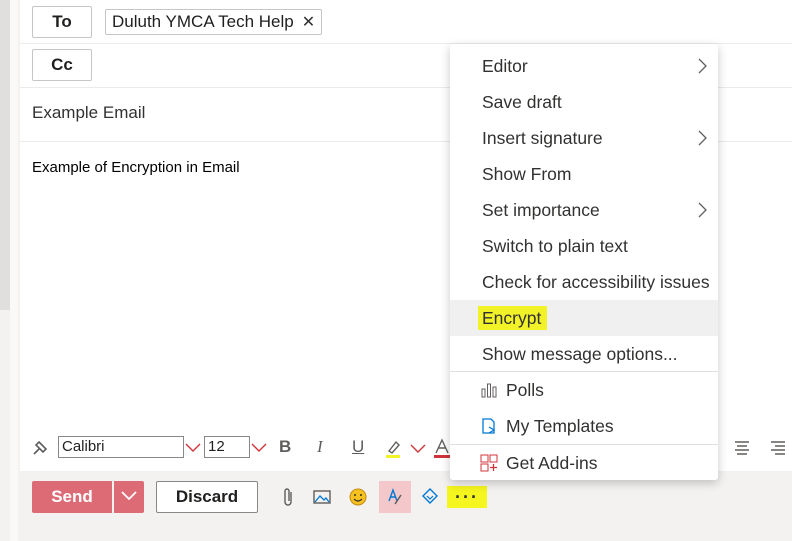 The height and width of the screenshot is (541, 792). What do you see at coordinates (742, 448) in the screenshot?
I see `align-center-icon` at bounding box center [742, 448].